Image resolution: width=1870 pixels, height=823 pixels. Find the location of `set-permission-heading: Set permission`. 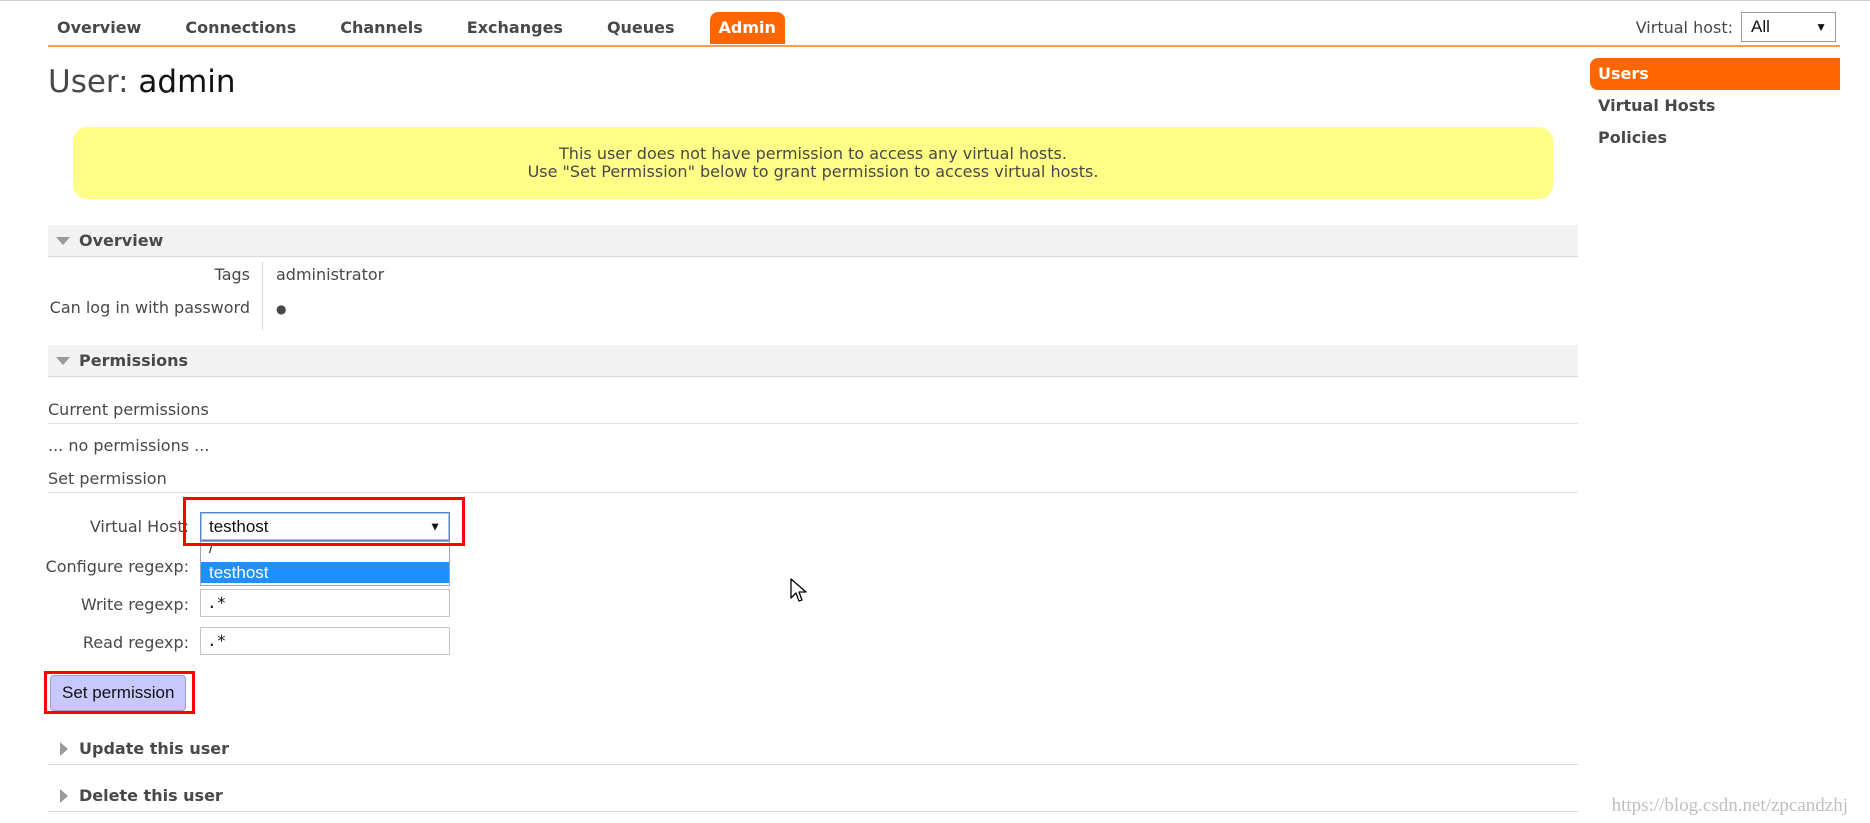

set-permission-heading: Set permission is located at coordinates (813, 481).